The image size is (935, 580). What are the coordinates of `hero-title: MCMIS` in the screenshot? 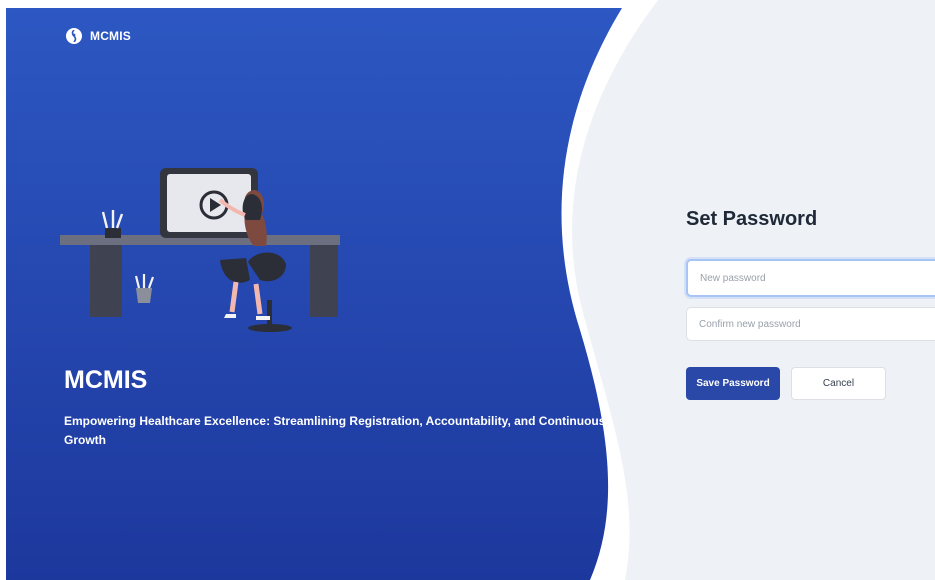 It's located at (106, 380).